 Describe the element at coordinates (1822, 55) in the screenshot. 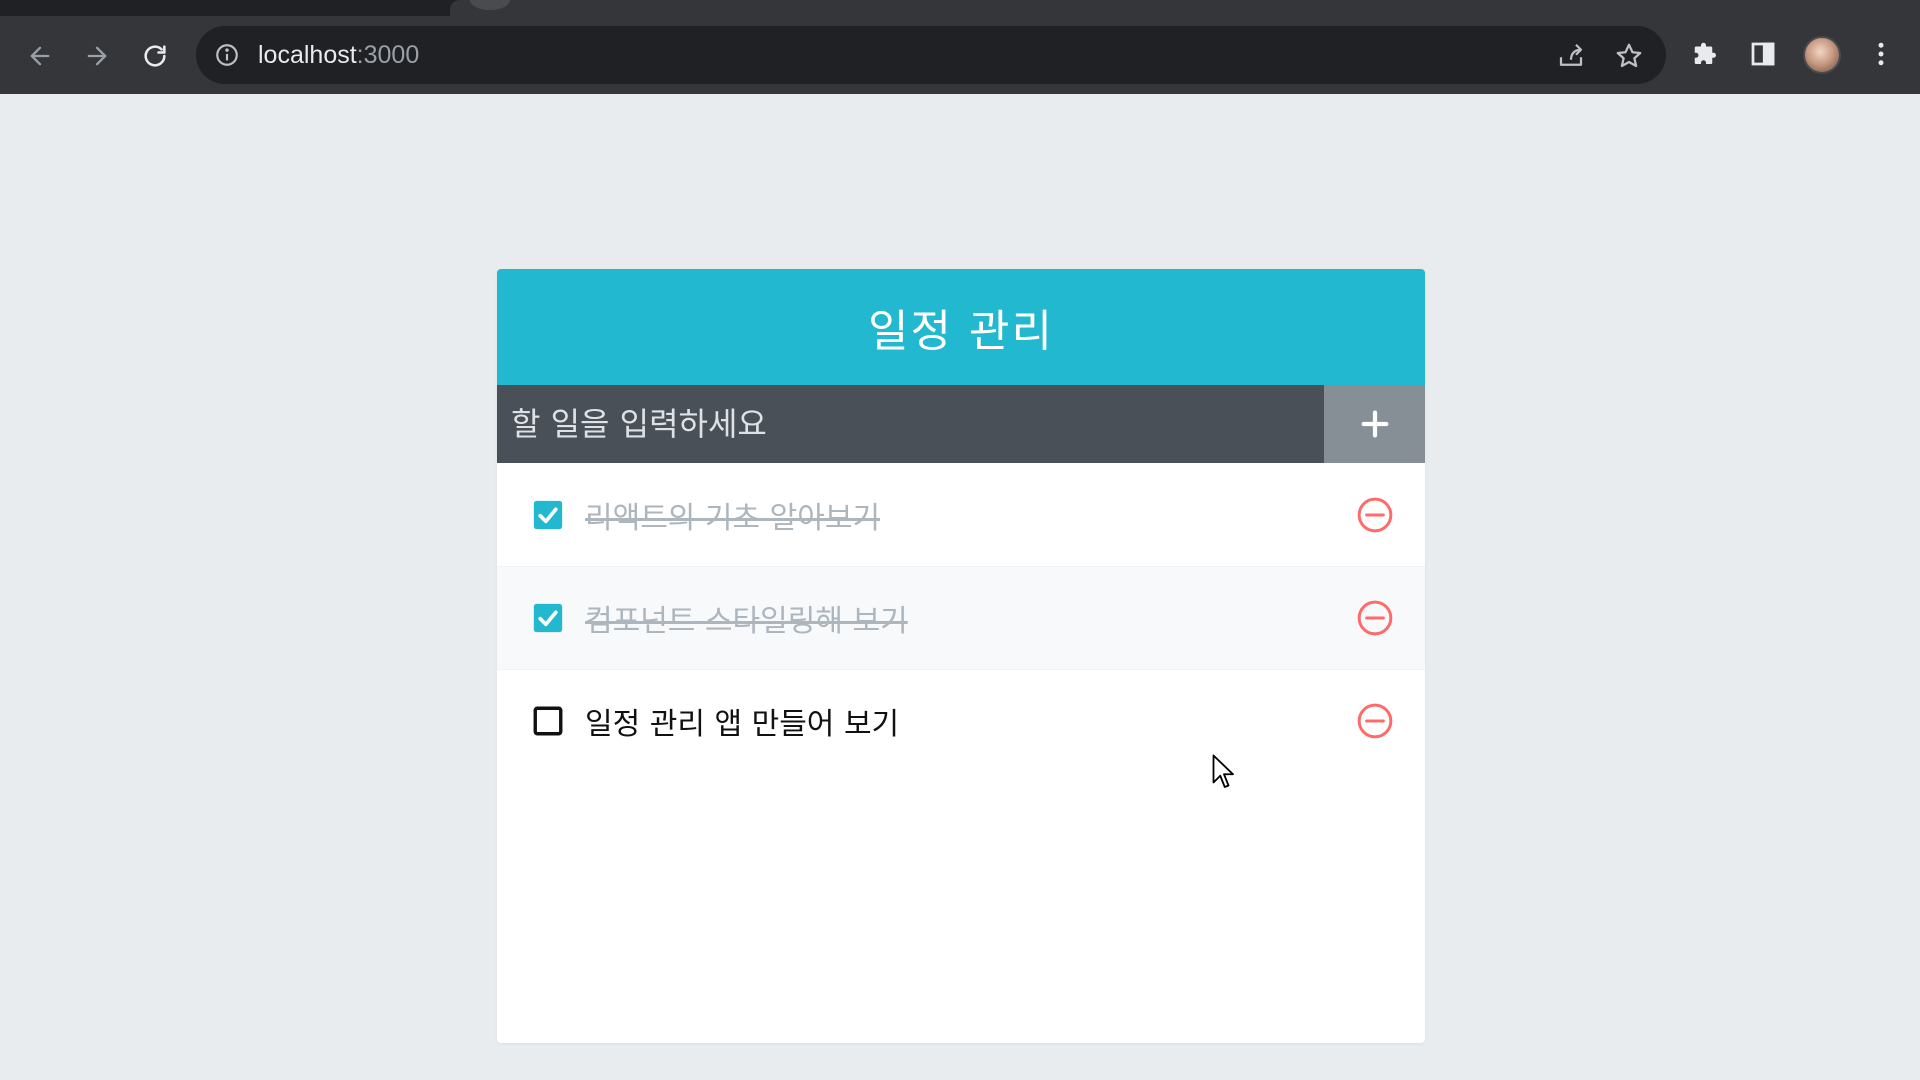

I see `profile-avatar` at that location.